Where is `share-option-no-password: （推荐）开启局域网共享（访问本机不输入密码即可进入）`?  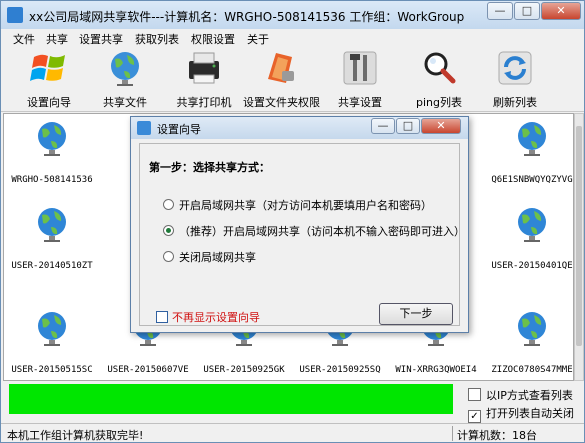
share-option-no-password: （推荐）开启局域网共享（访问本机不输入密码即可进入） is located at coordinates (314, 231).